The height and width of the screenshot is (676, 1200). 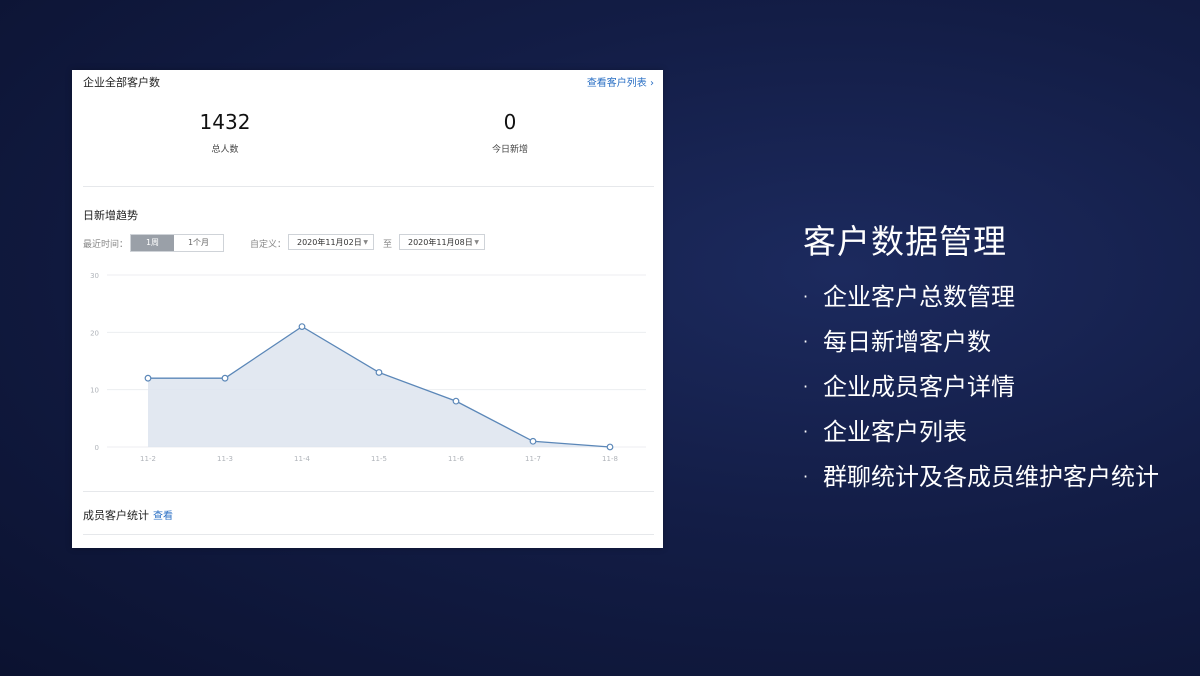 I want to click on date-from-select: 2020年11月02日 ▼, so click(x=331, y=242).